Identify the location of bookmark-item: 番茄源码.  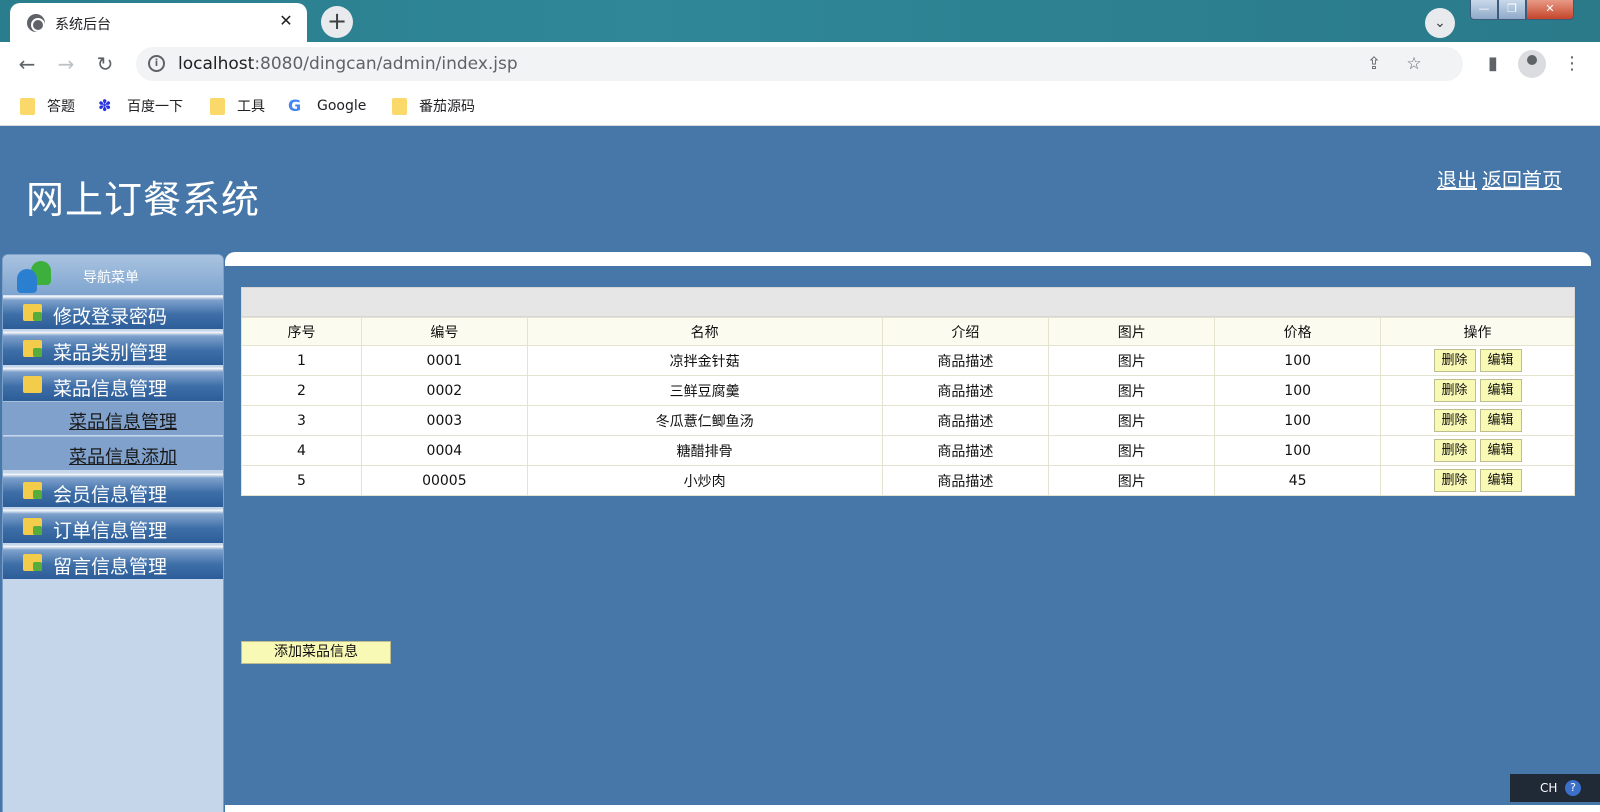
(433, 106).